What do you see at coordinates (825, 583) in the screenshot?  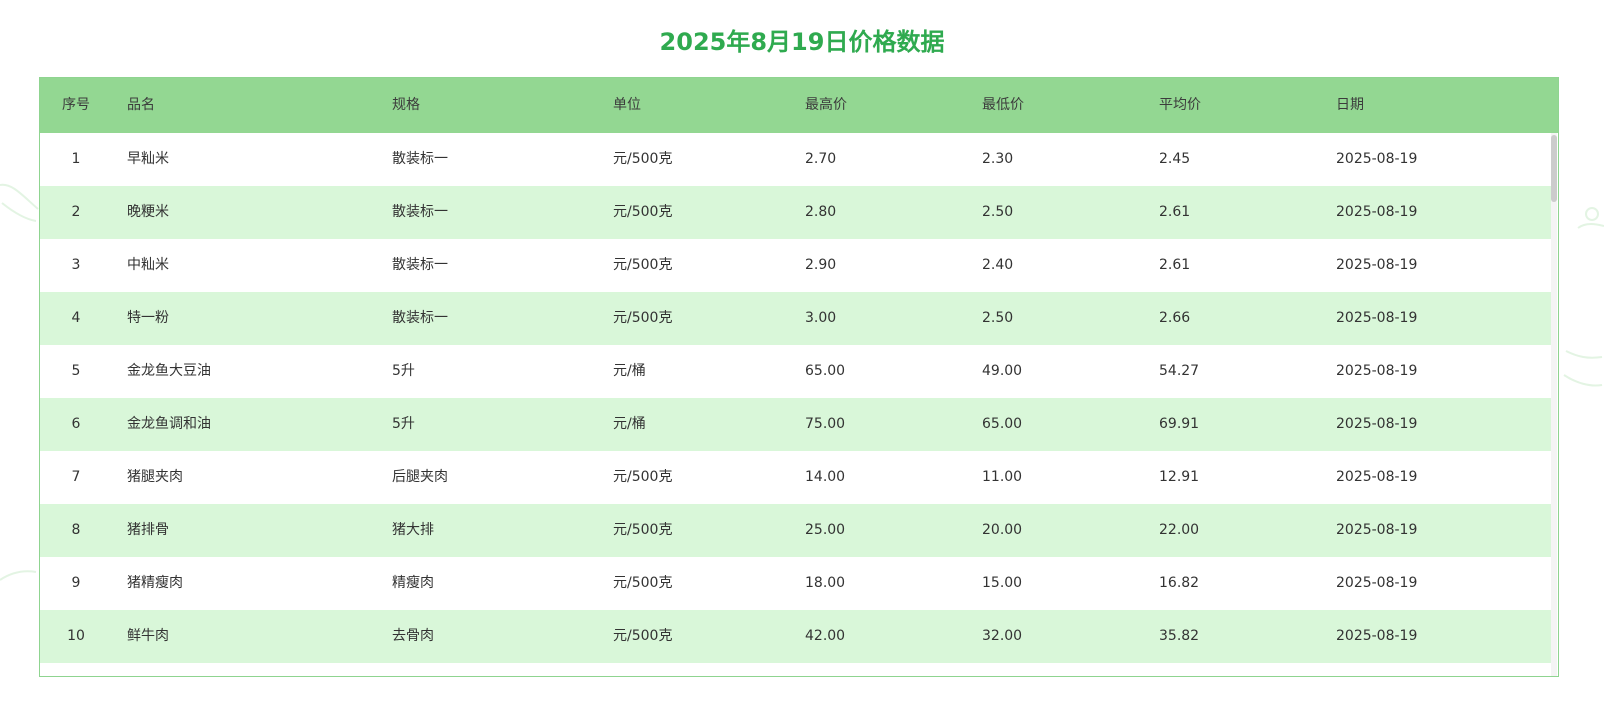 I see `cell-high-price: 18.00` at bounding box center [825, 583].